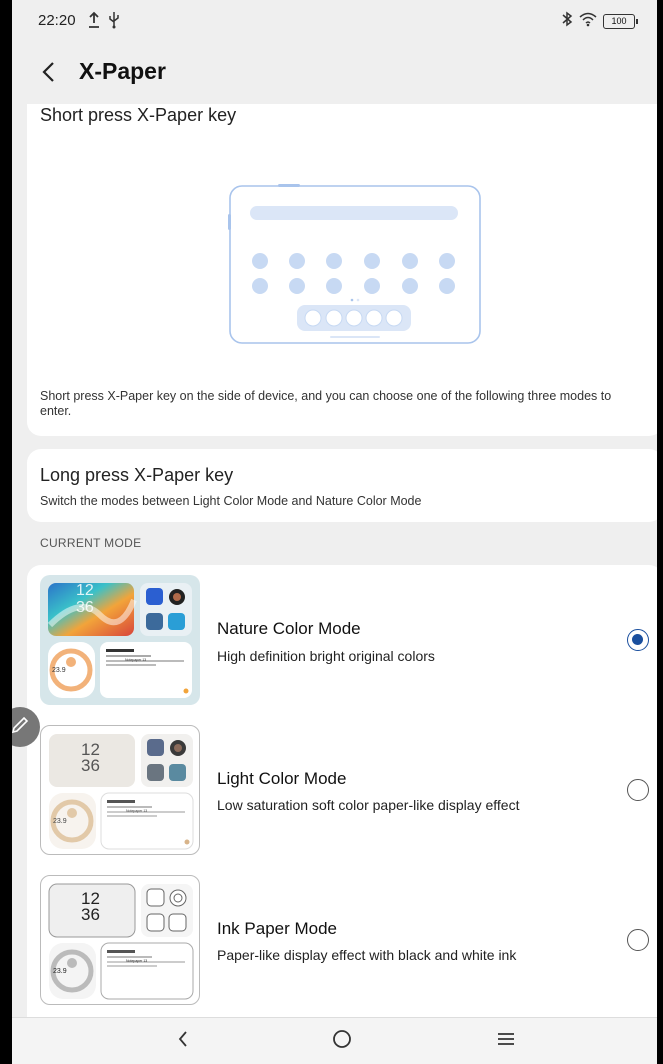 This screenshot has width=663, height=1064. I want to click on clock-hour: 12, so click(85, 590).